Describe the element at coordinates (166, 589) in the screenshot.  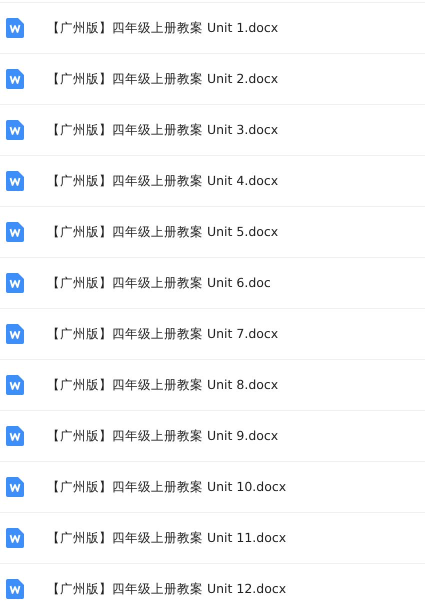
I see `file-name: 【广州版】四年级上册教案 Unit 12.docx` at that location.